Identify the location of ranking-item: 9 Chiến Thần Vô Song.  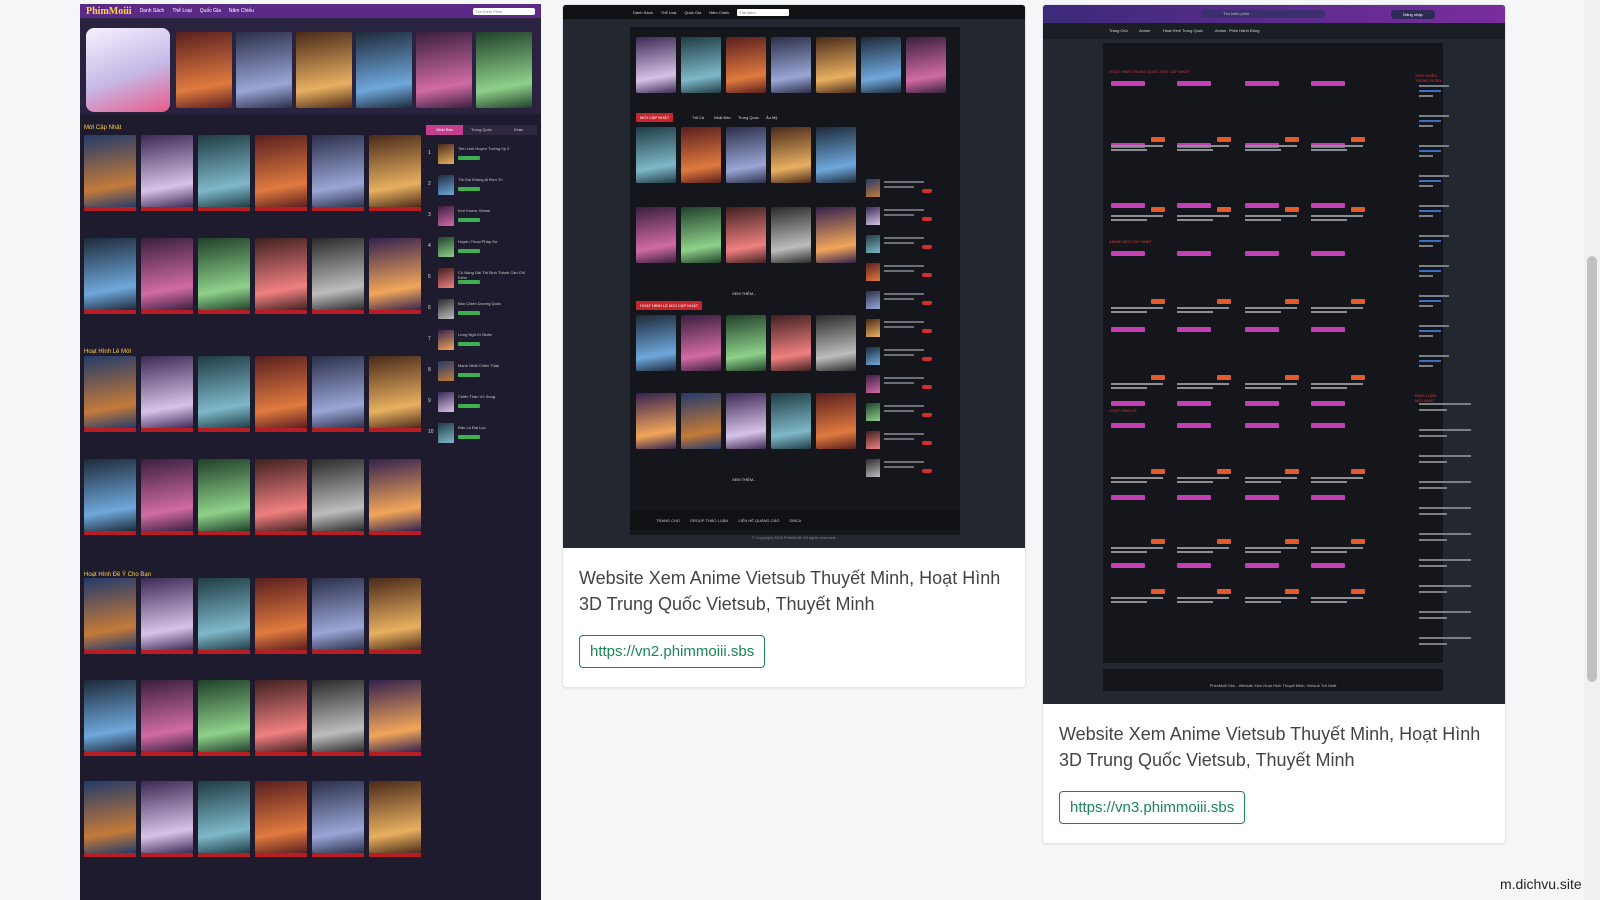
(481, 404).